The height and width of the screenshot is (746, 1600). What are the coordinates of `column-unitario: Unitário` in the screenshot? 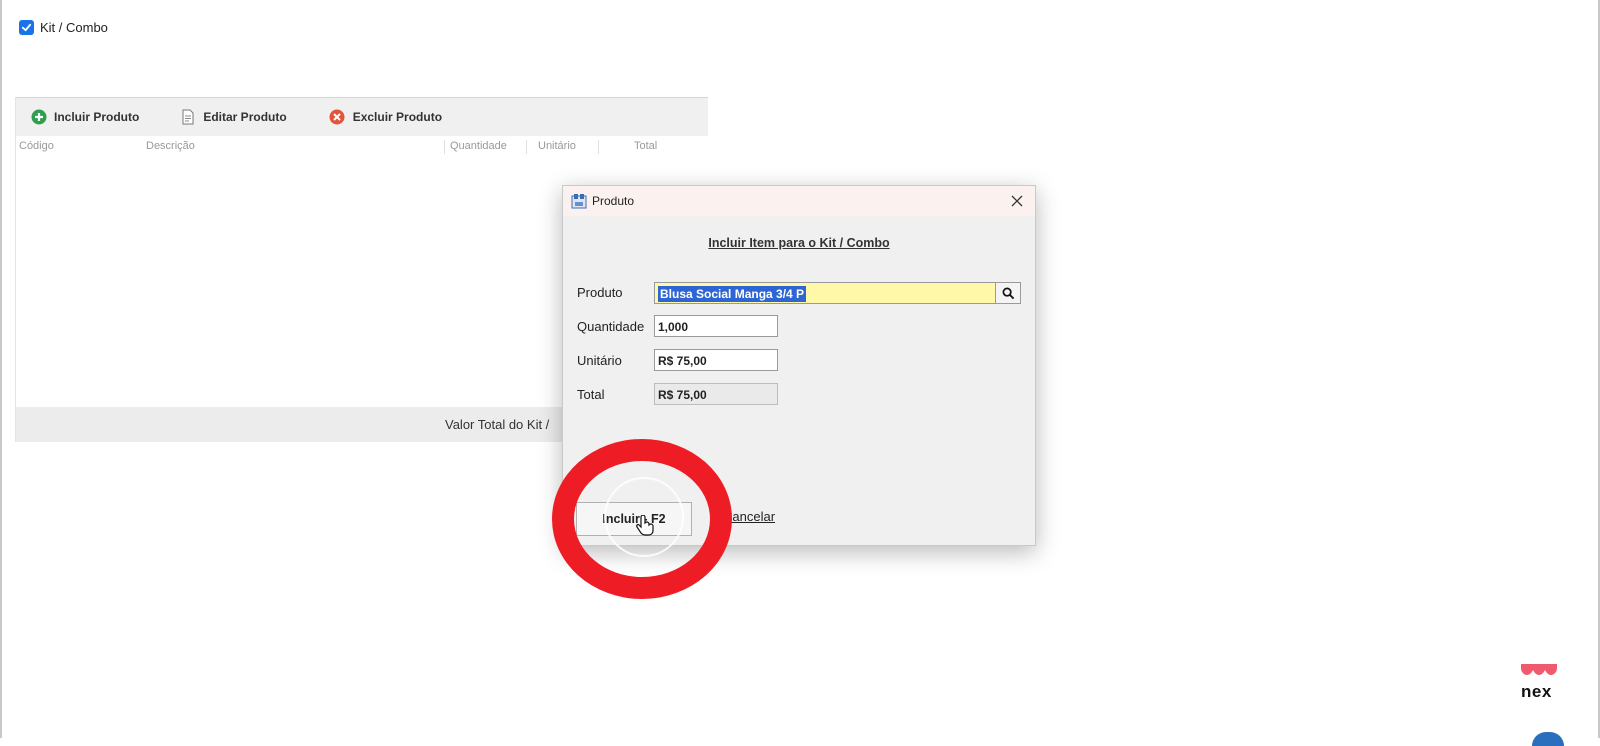 It's located at (557, 146).